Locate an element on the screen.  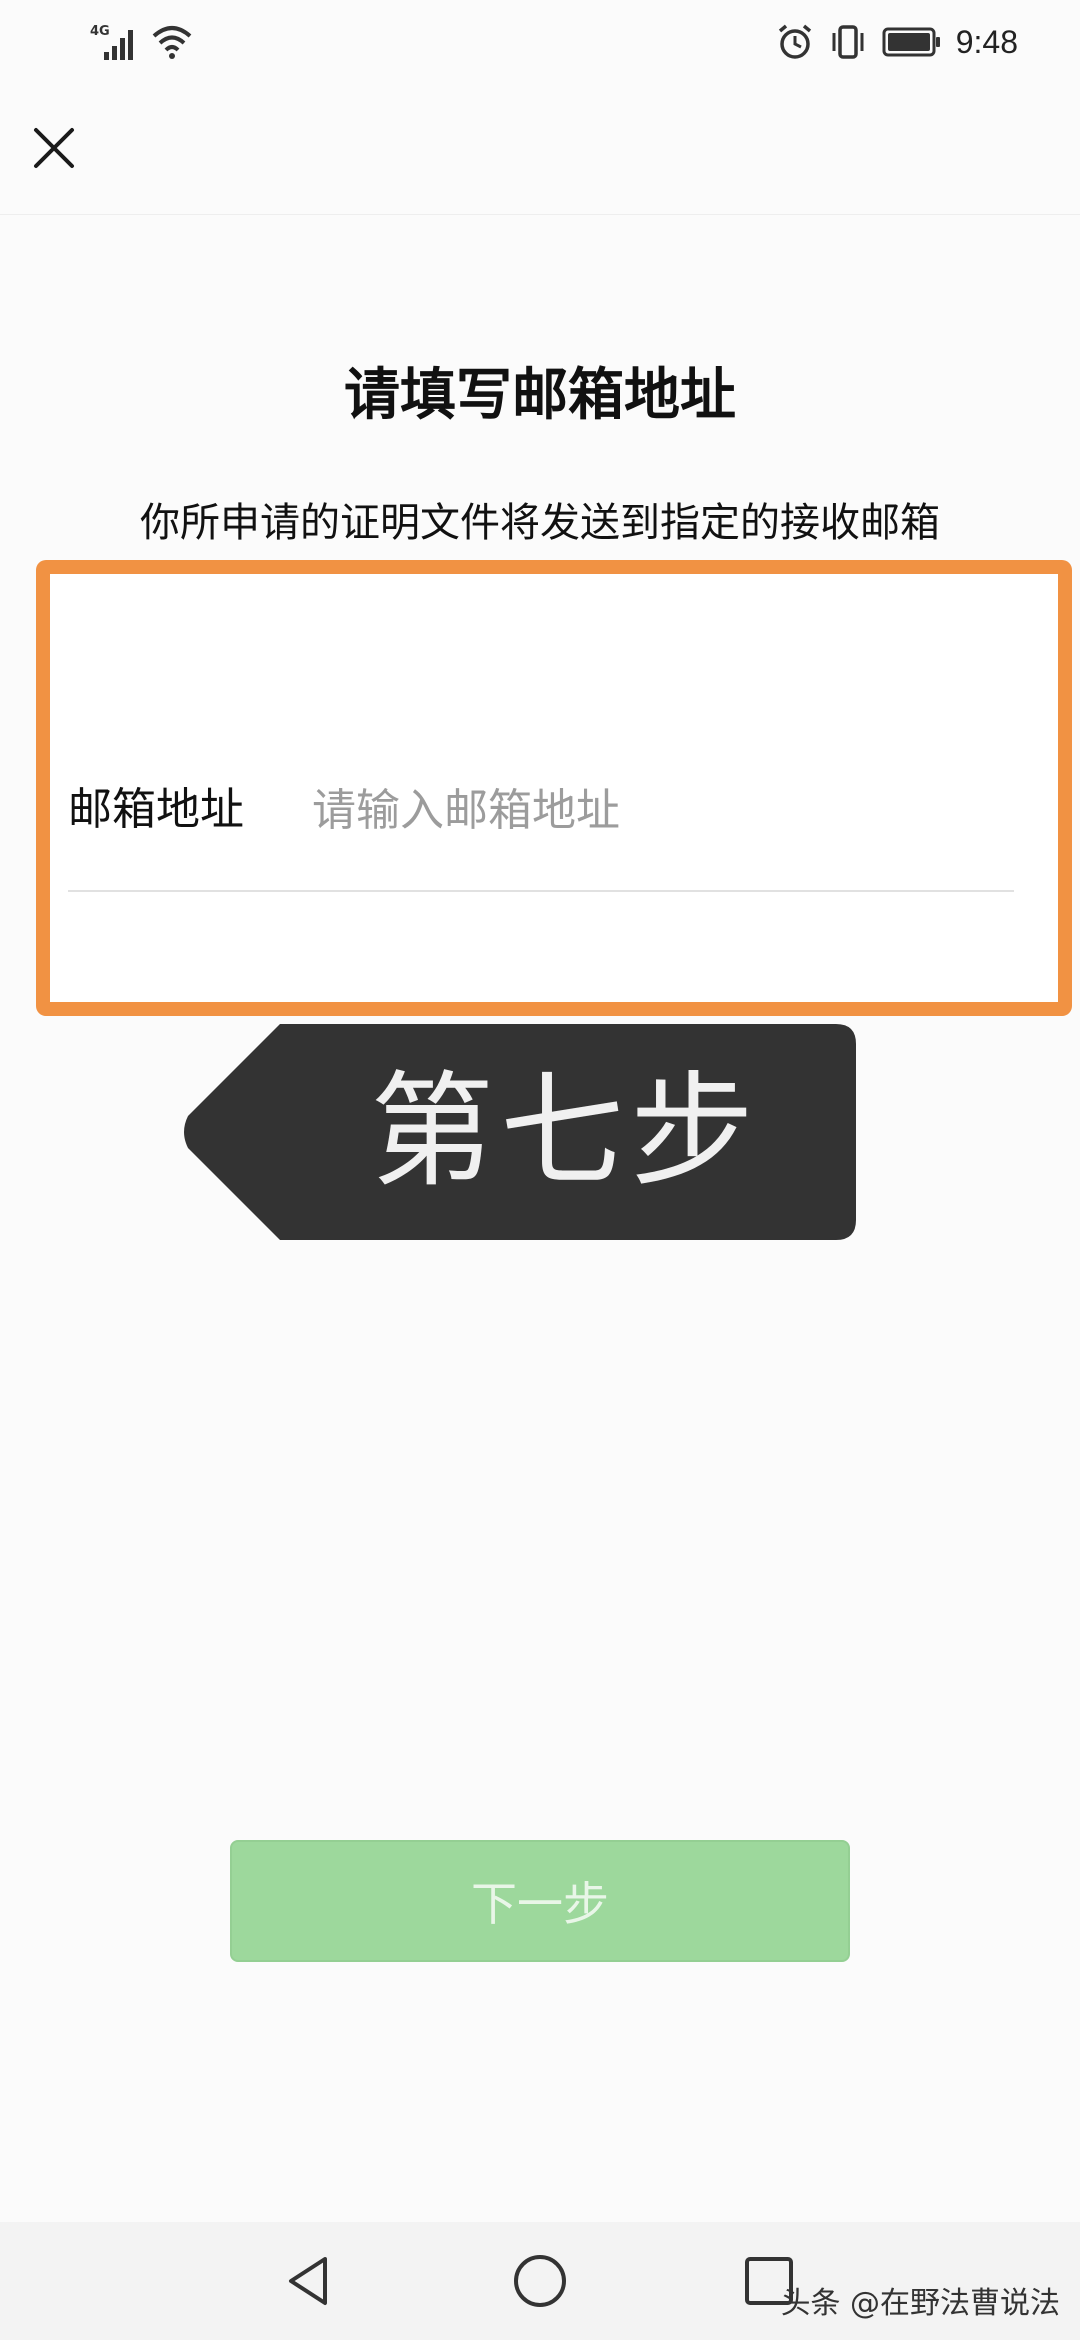
email-field-row: 邮箱地址 is located at coordinates (541, 826).